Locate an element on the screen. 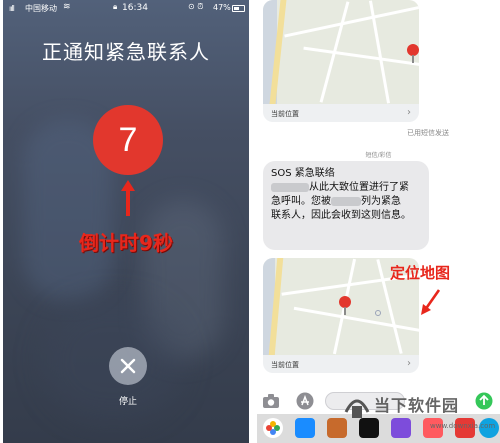  photos-icon is located at coordinates (273, 428).